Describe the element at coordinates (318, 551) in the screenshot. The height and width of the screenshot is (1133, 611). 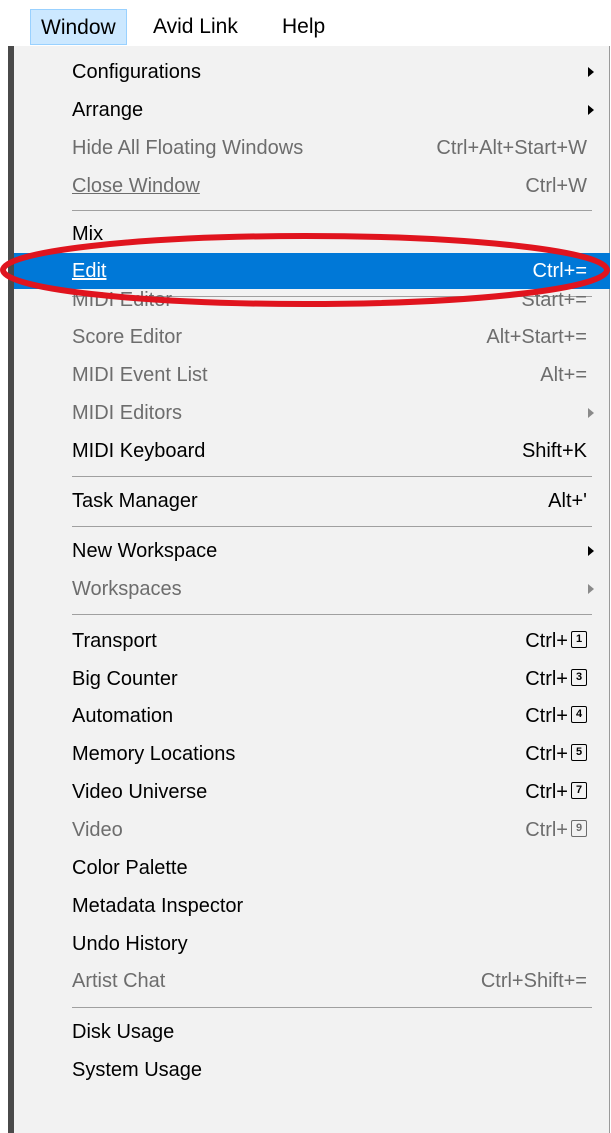
I see `menu-item-new-workspace: New Workspace` at that location.